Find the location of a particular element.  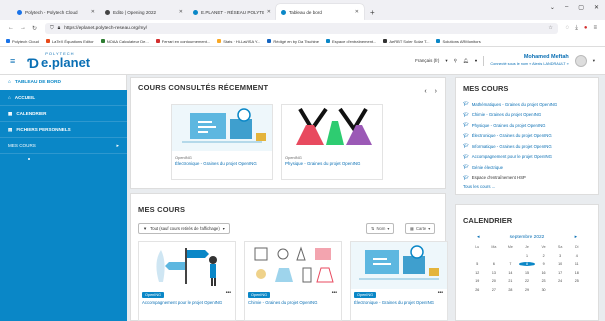

sort-dropdown: ⇅ Nom ▾ is located at coordinates (380, 228).